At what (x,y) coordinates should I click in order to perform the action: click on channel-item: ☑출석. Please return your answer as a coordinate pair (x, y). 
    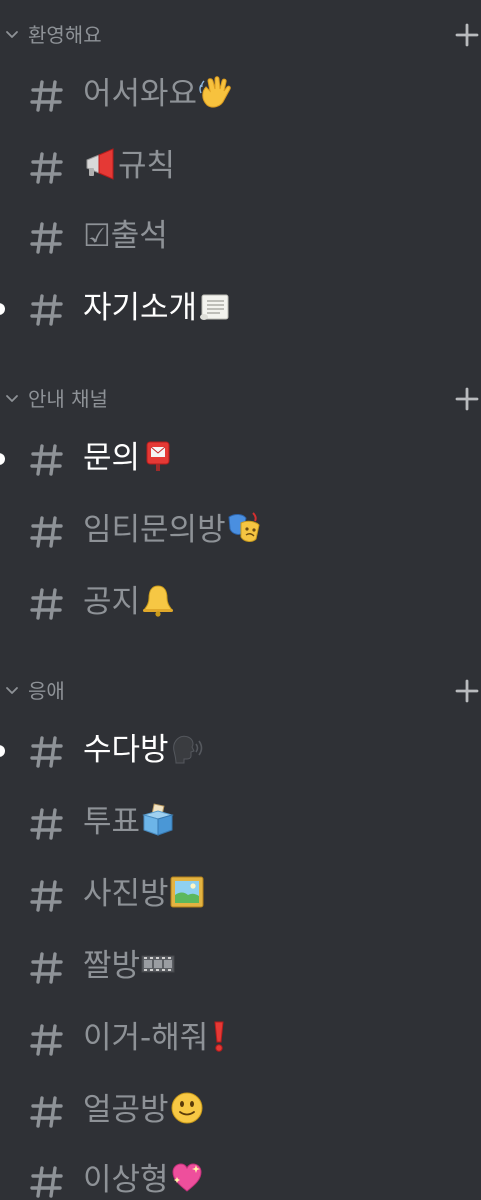
    Looking at the image, I should click on (240, 238).